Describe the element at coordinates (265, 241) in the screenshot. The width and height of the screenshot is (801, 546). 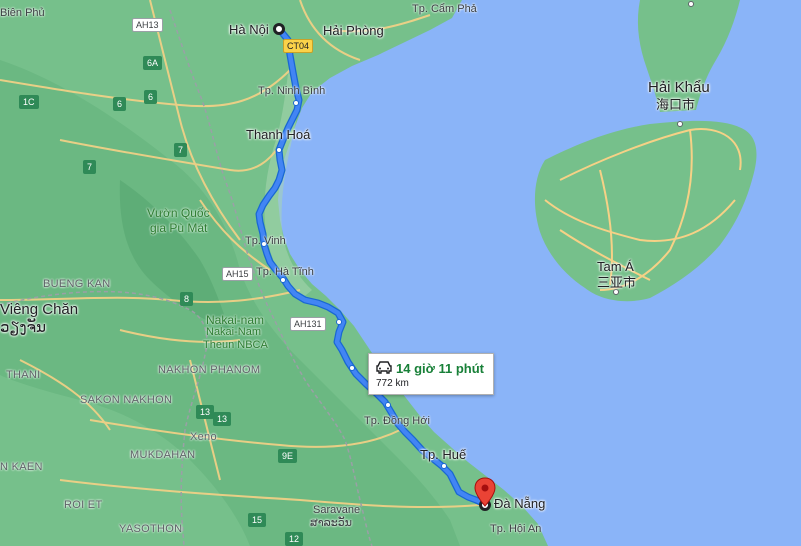
I see `city-label-vinh: Tp. Vinh` at that location.